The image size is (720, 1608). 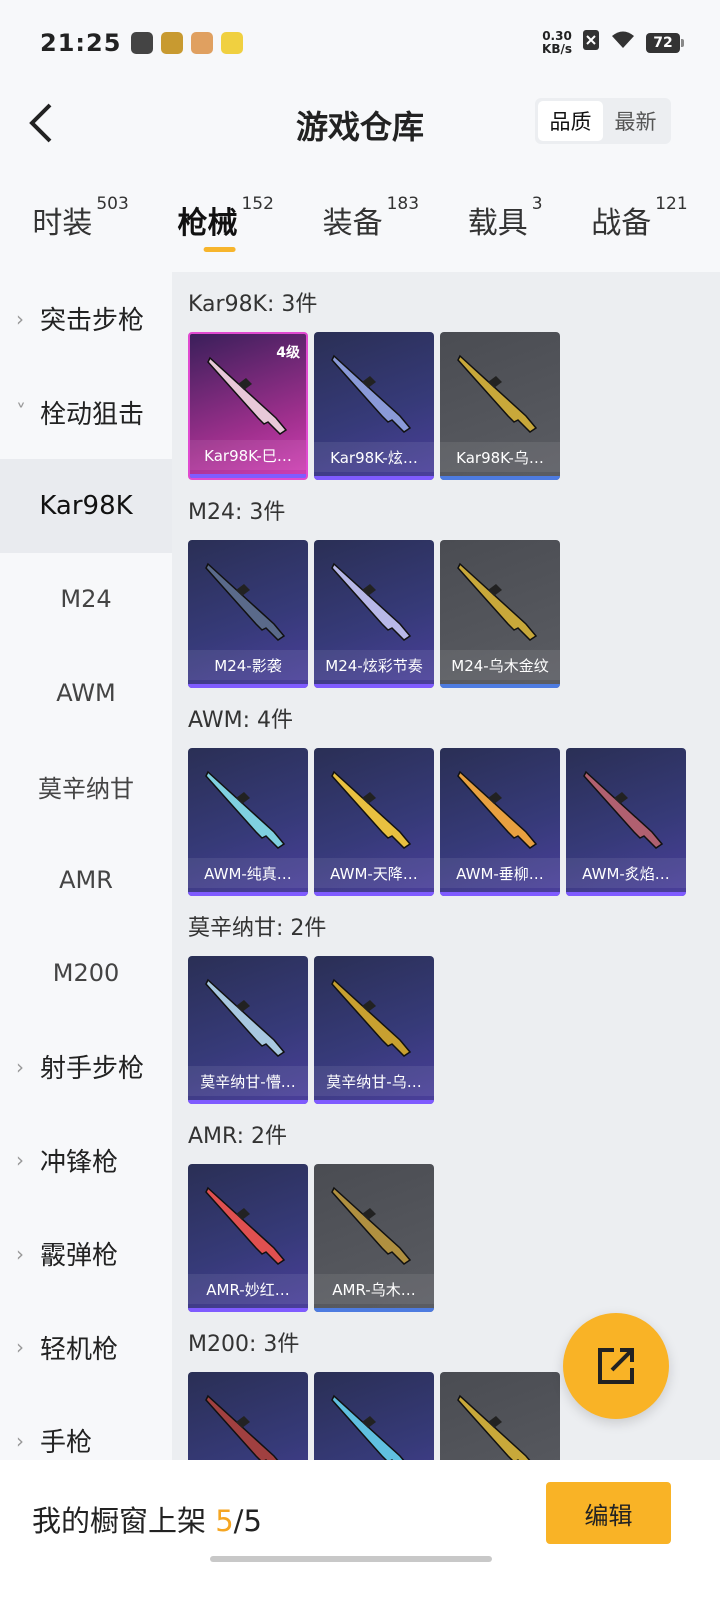 I want to click on weapon-group-title: 莫辛纳甘: 2件, so click(x=257, y=928).